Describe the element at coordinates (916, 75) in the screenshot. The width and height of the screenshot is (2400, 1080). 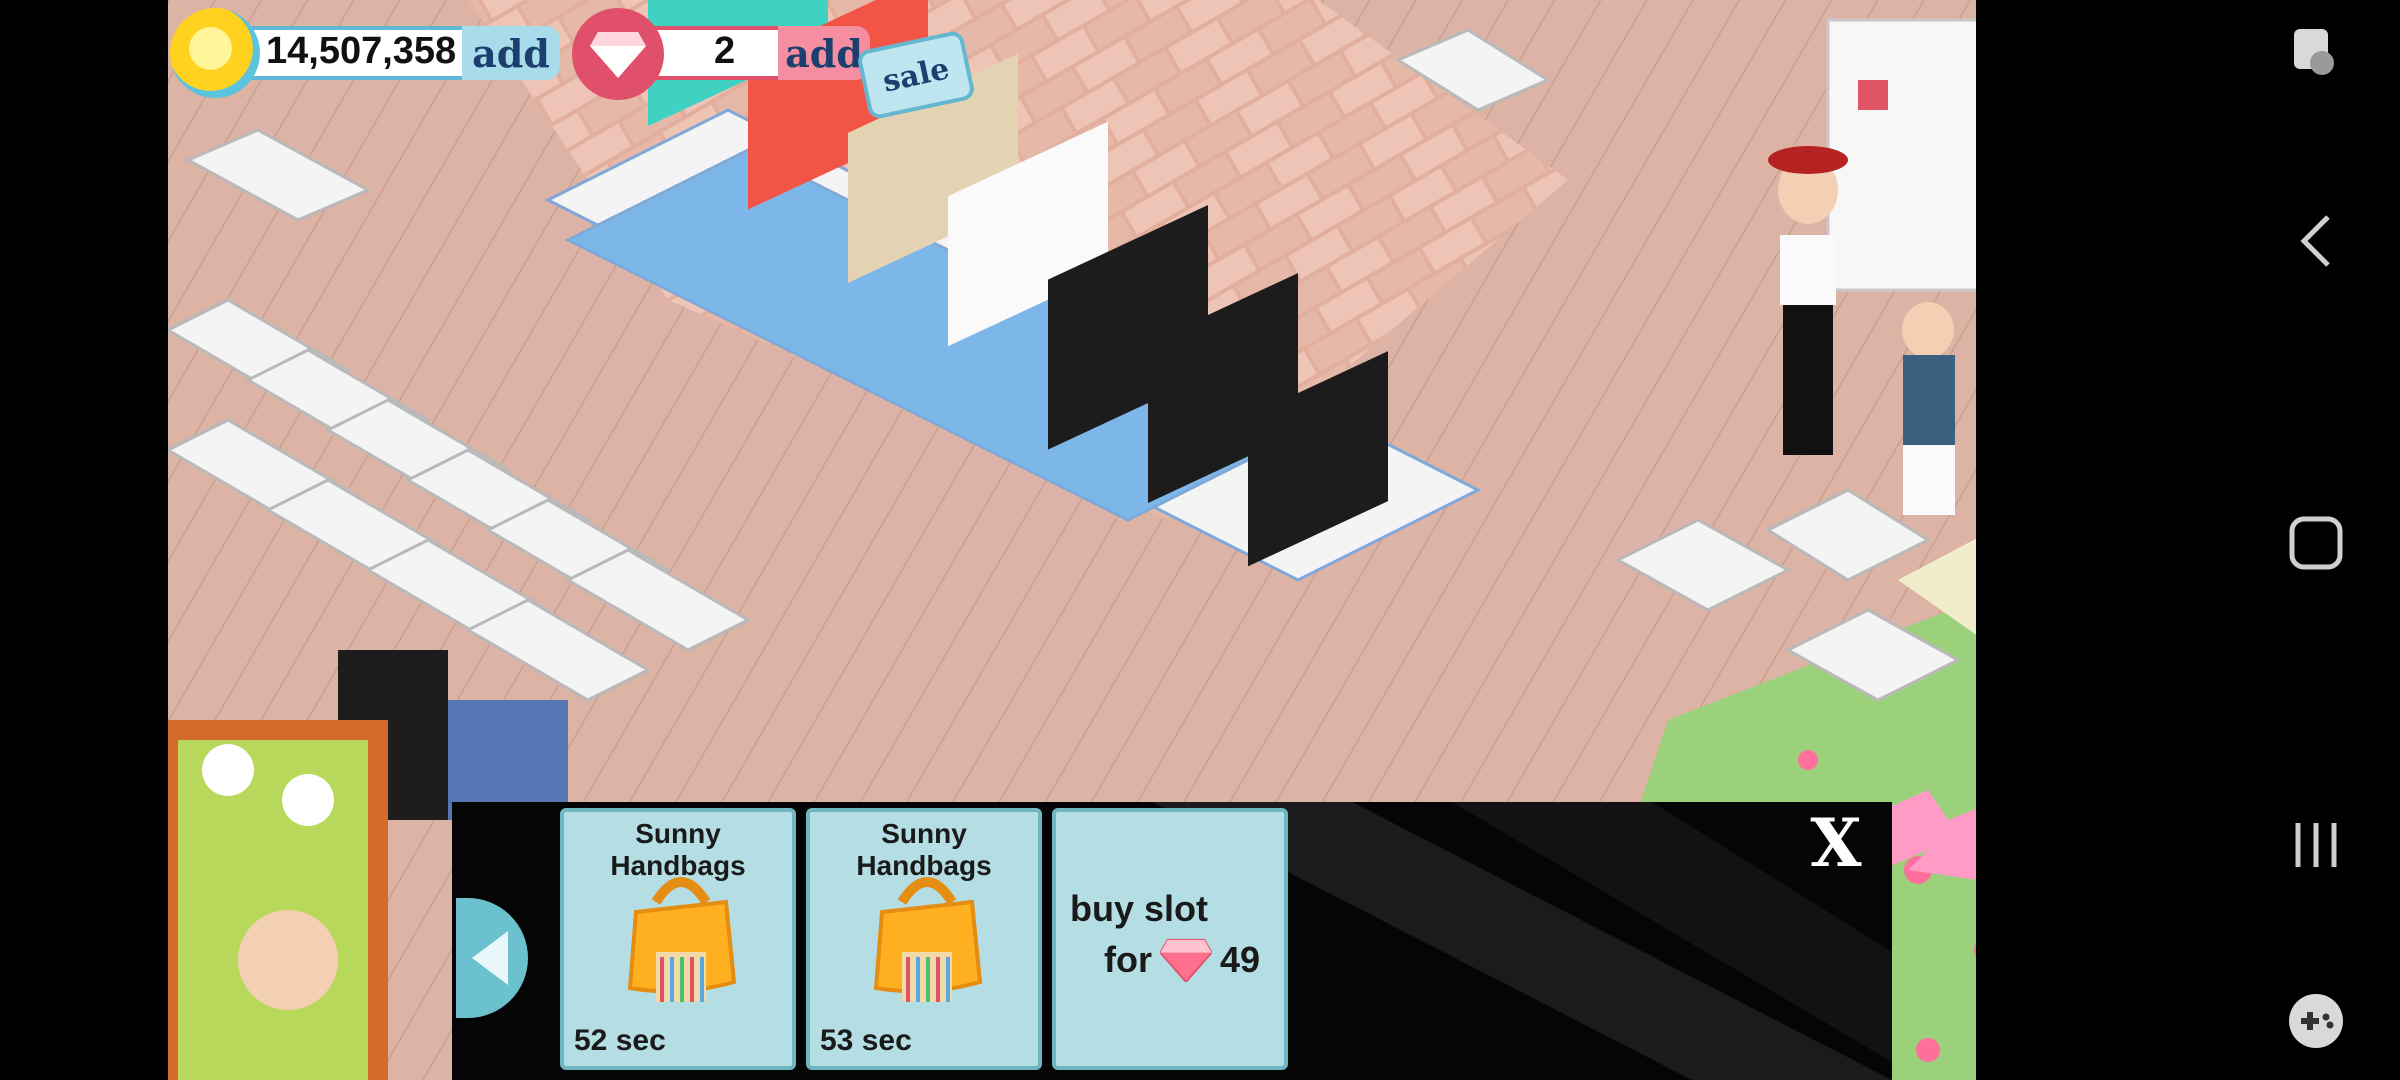
I see `sale-label: sale` at that location.